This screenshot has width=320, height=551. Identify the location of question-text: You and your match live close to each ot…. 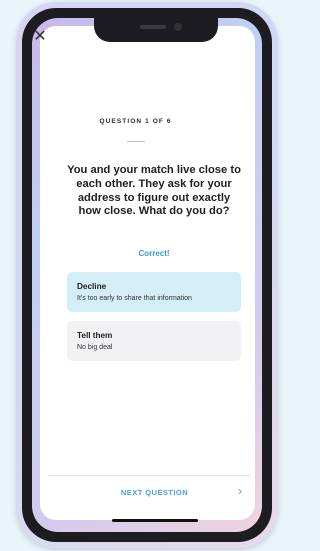
(154, 191).